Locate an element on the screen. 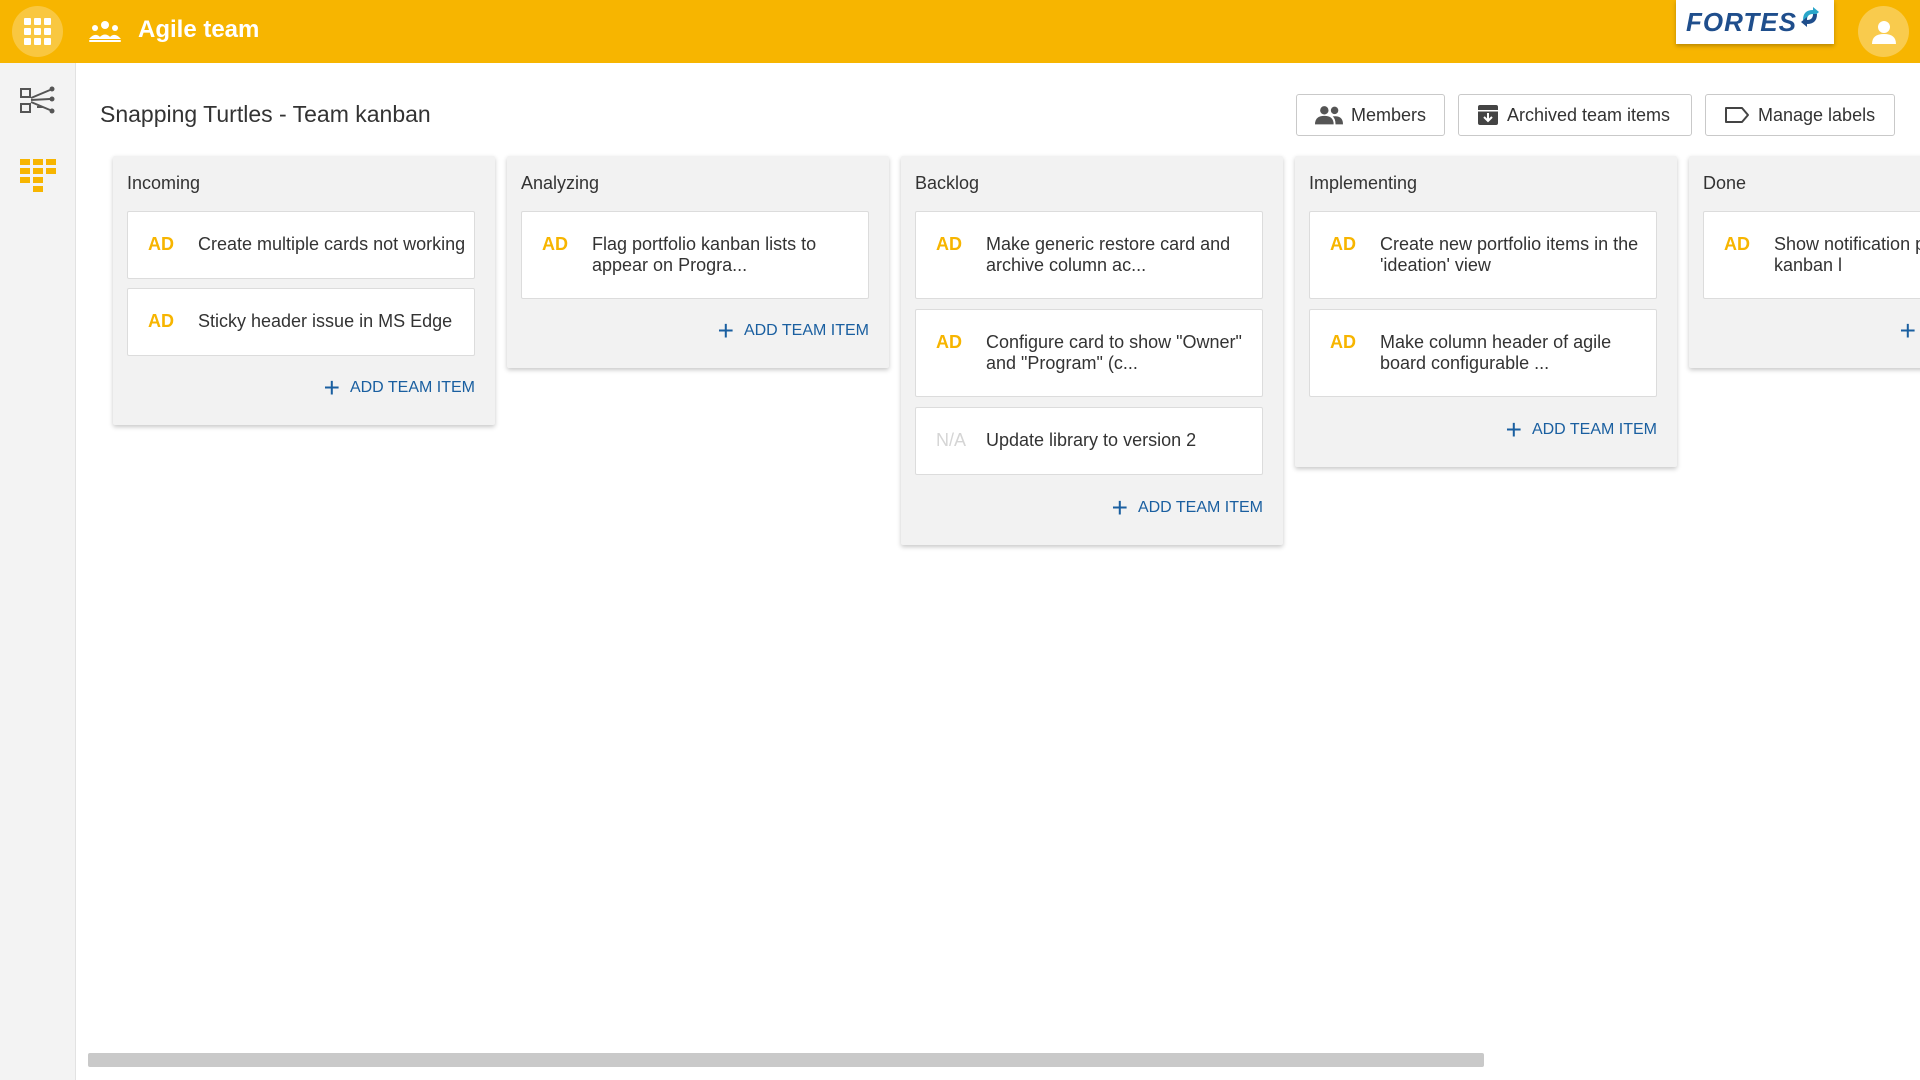  kanban-board-icon is located at coordinates (38, 175).